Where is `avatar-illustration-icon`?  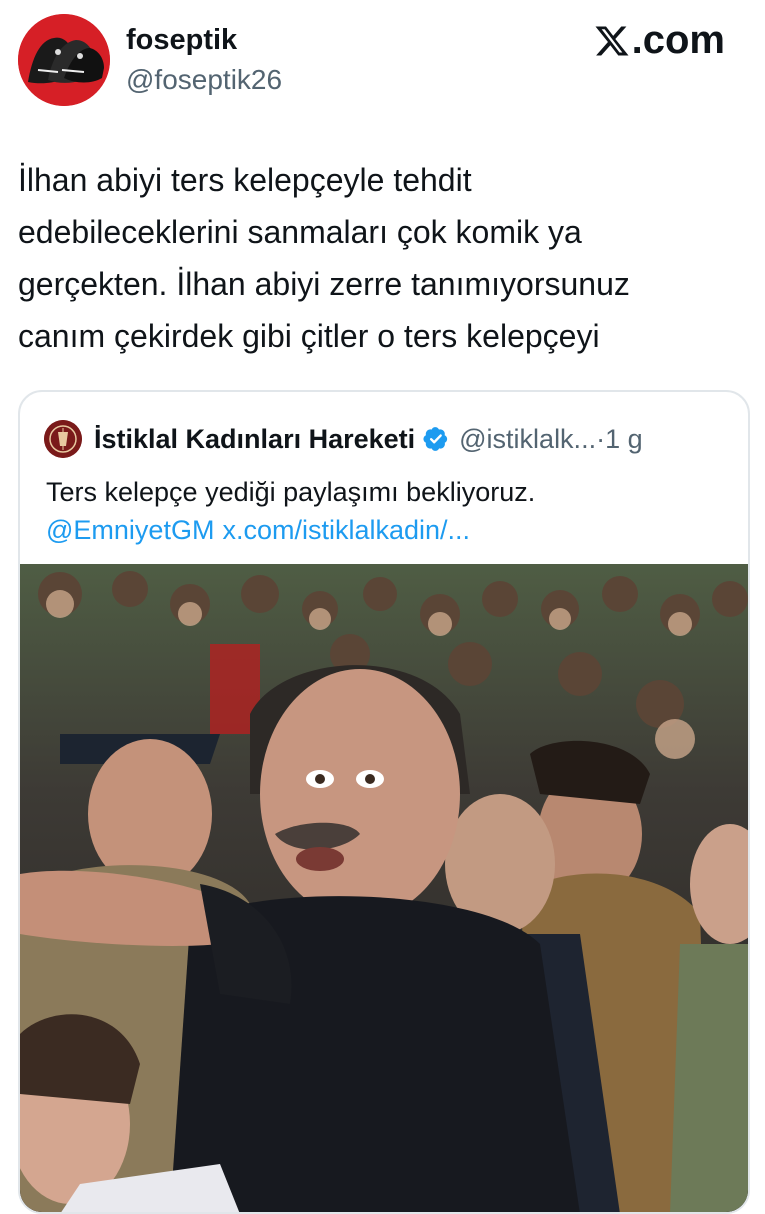
avatar-illustration-icon is located at coordinates (64, 60).